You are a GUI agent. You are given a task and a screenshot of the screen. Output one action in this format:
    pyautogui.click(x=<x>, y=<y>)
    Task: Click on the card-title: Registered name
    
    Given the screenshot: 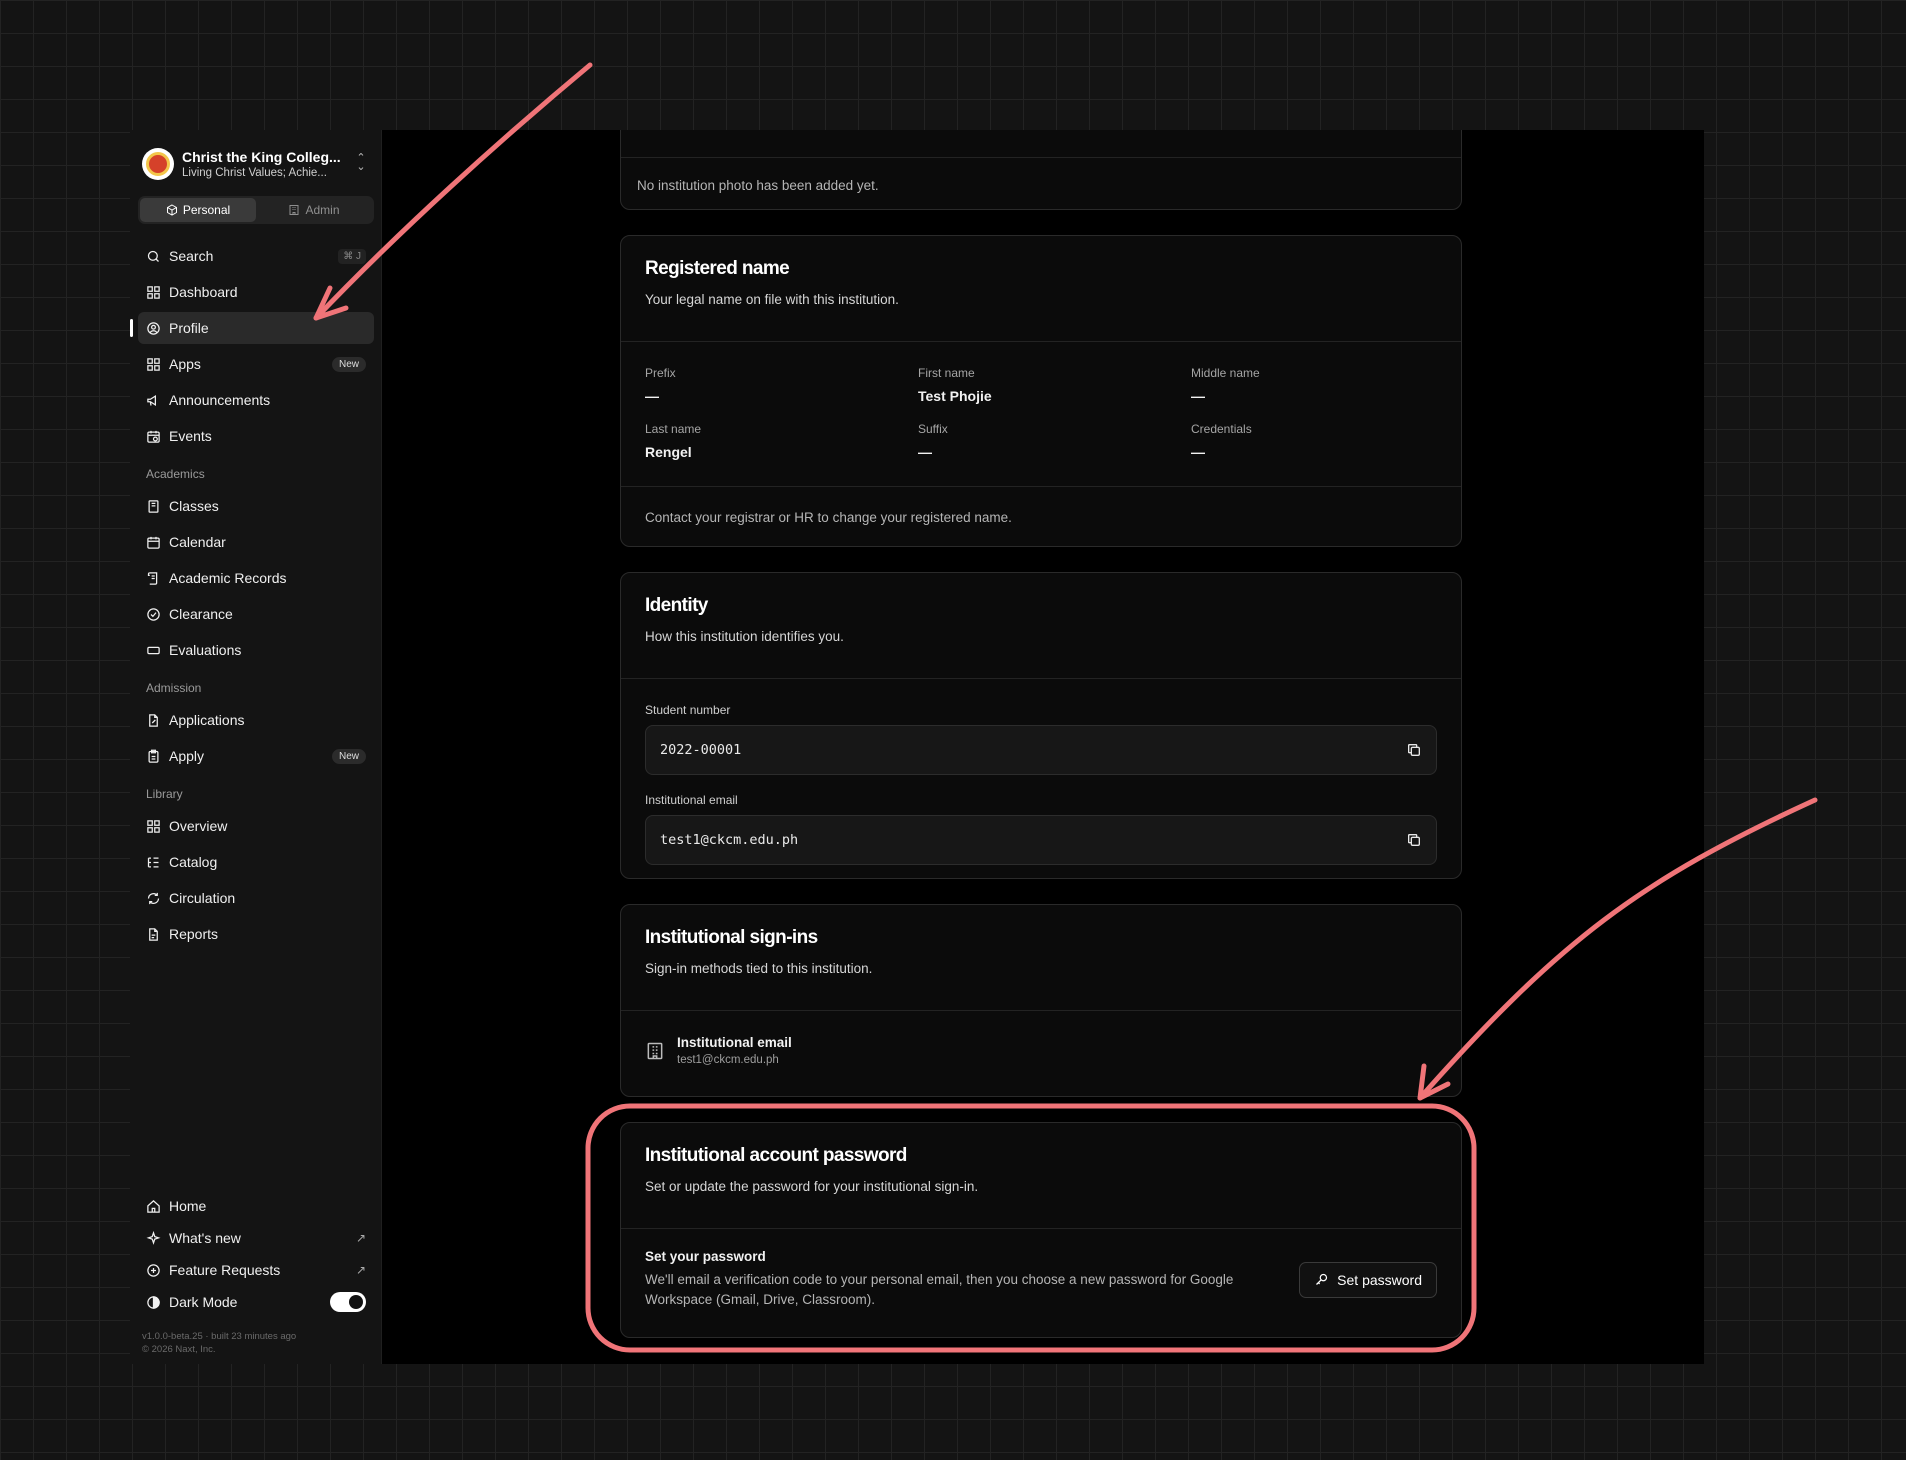 What is the action you would take?
    pyautogui.click(x=717, y=268)
    